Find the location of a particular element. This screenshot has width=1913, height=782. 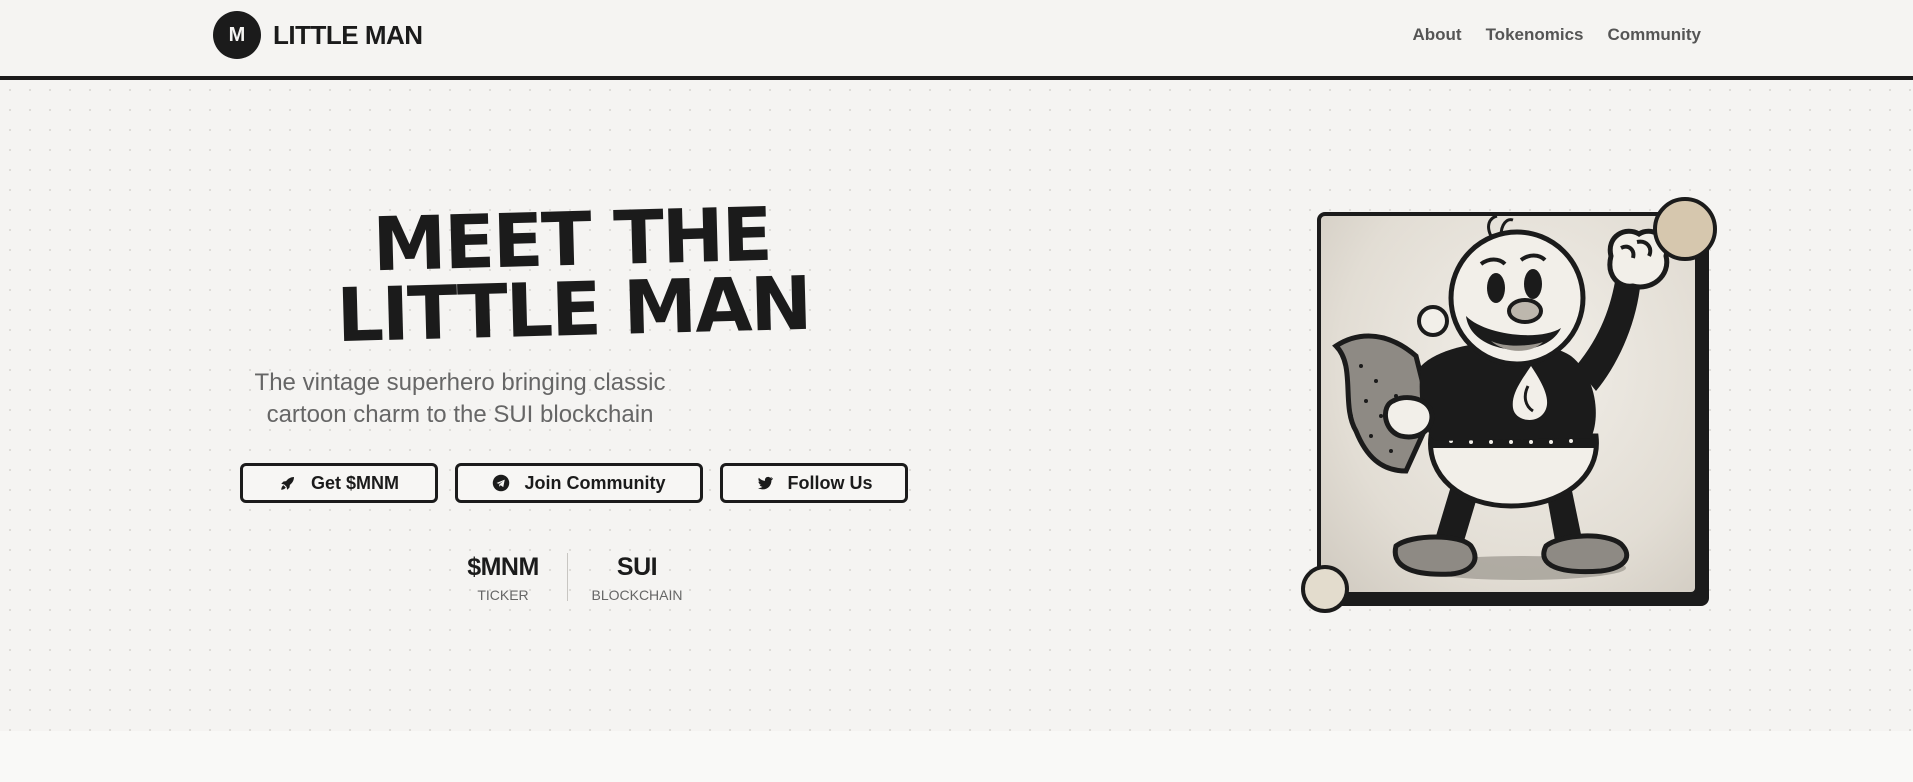

stat-divider is located at coordinates (567, 577).